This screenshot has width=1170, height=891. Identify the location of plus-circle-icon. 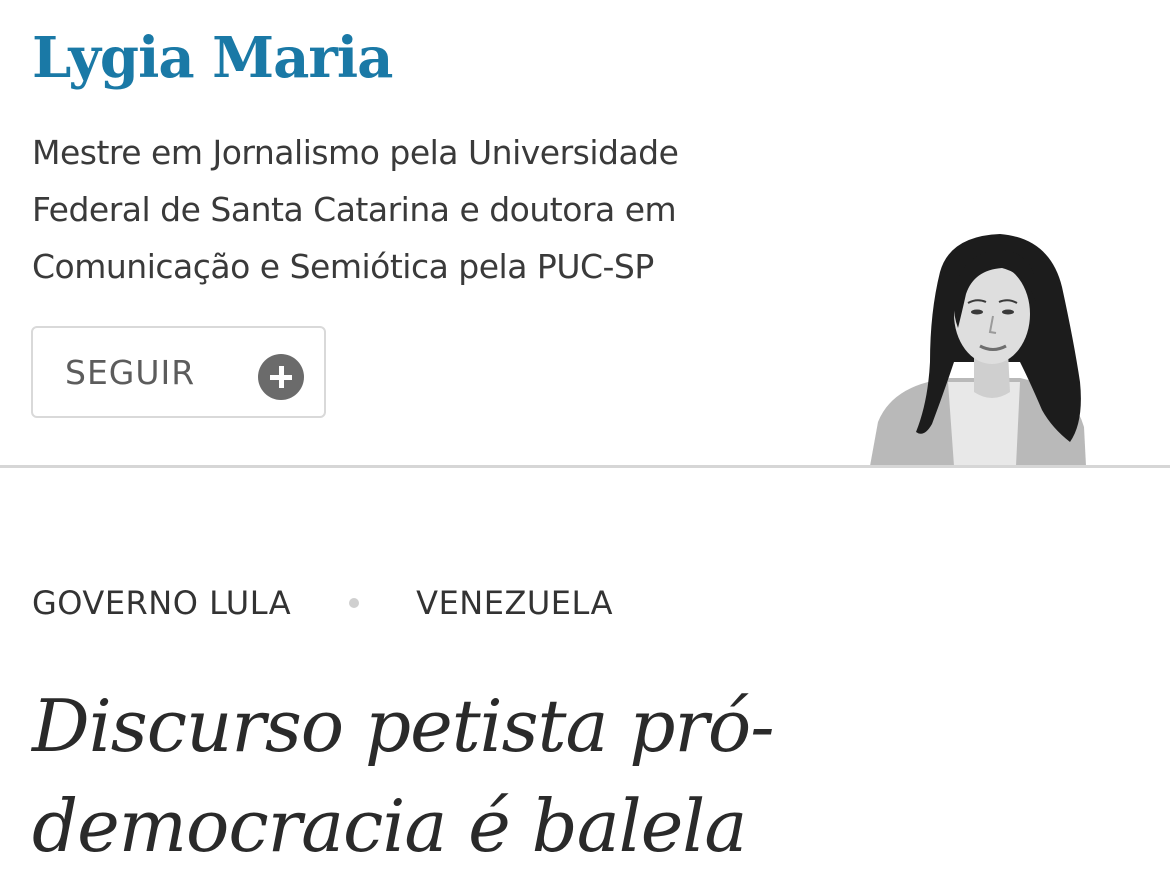
(281, 377).